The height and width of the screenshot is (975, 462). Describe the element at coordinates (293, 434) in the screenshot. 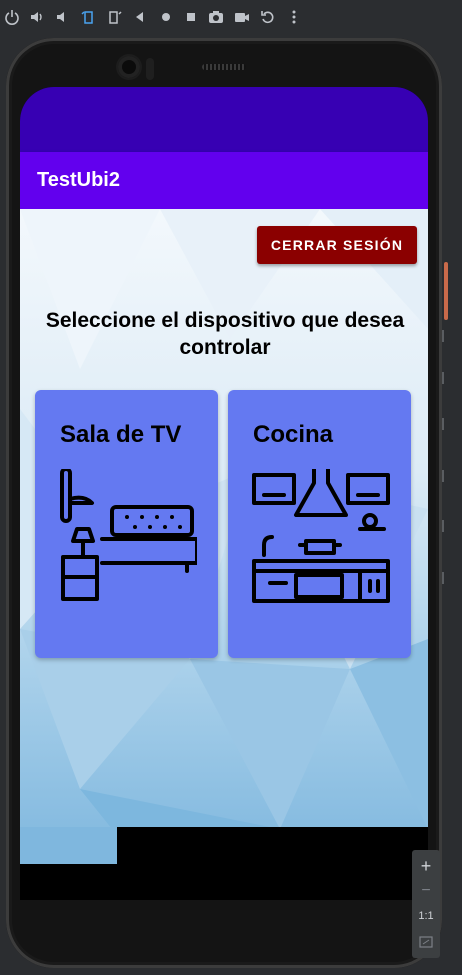

I see `card-title: Cocina` at that location.